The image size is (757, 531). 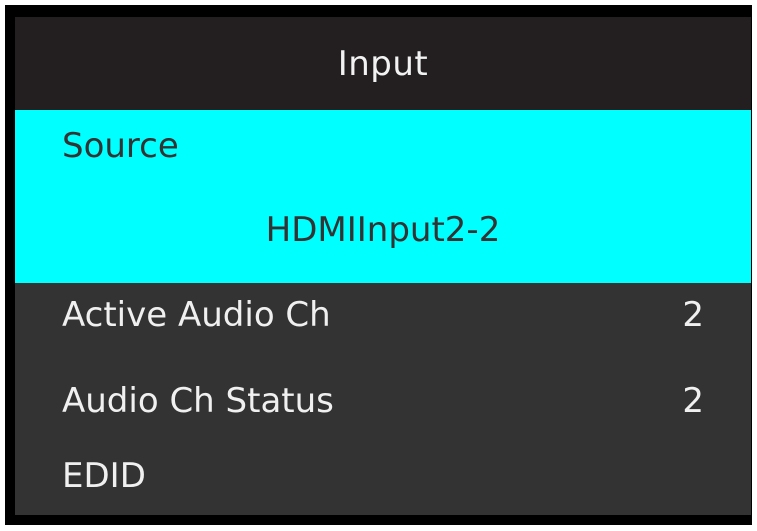 I want to click on edid-label: EDID, so click(x=104, y=476).